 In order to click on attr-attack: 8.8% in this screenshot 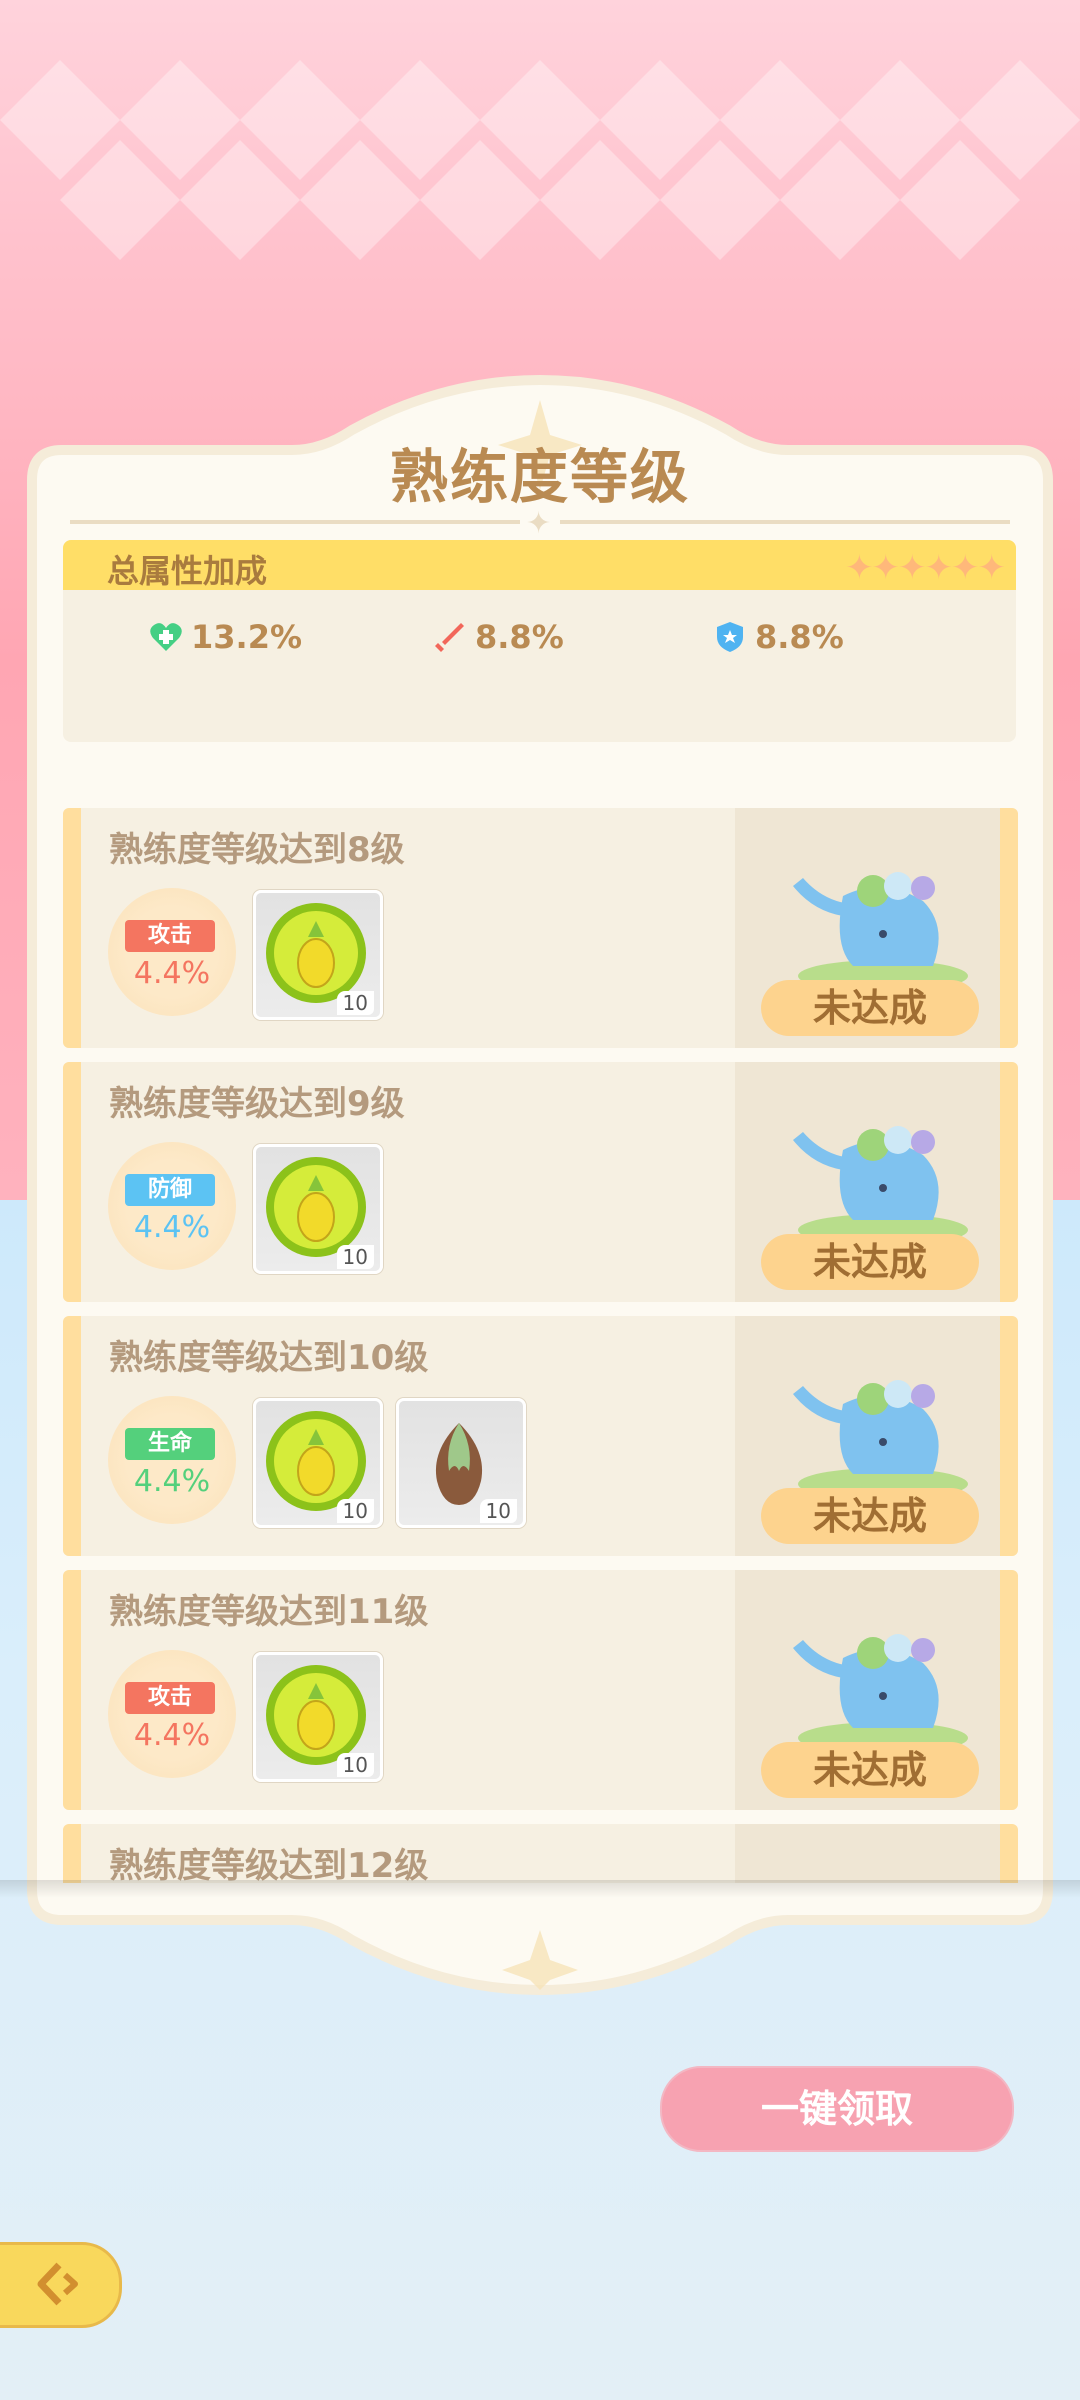, I will do `click(498, 637)`.